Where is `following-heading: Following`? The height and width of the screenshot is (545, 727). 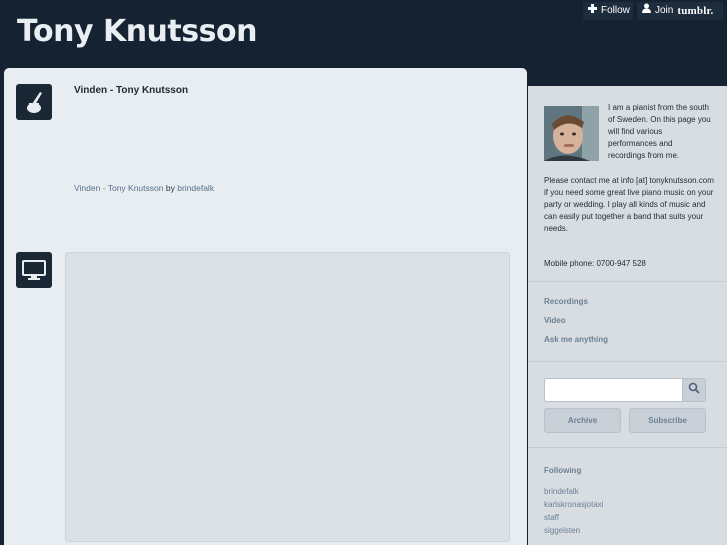
following-heading: Following is located at coordinates (563, 470).